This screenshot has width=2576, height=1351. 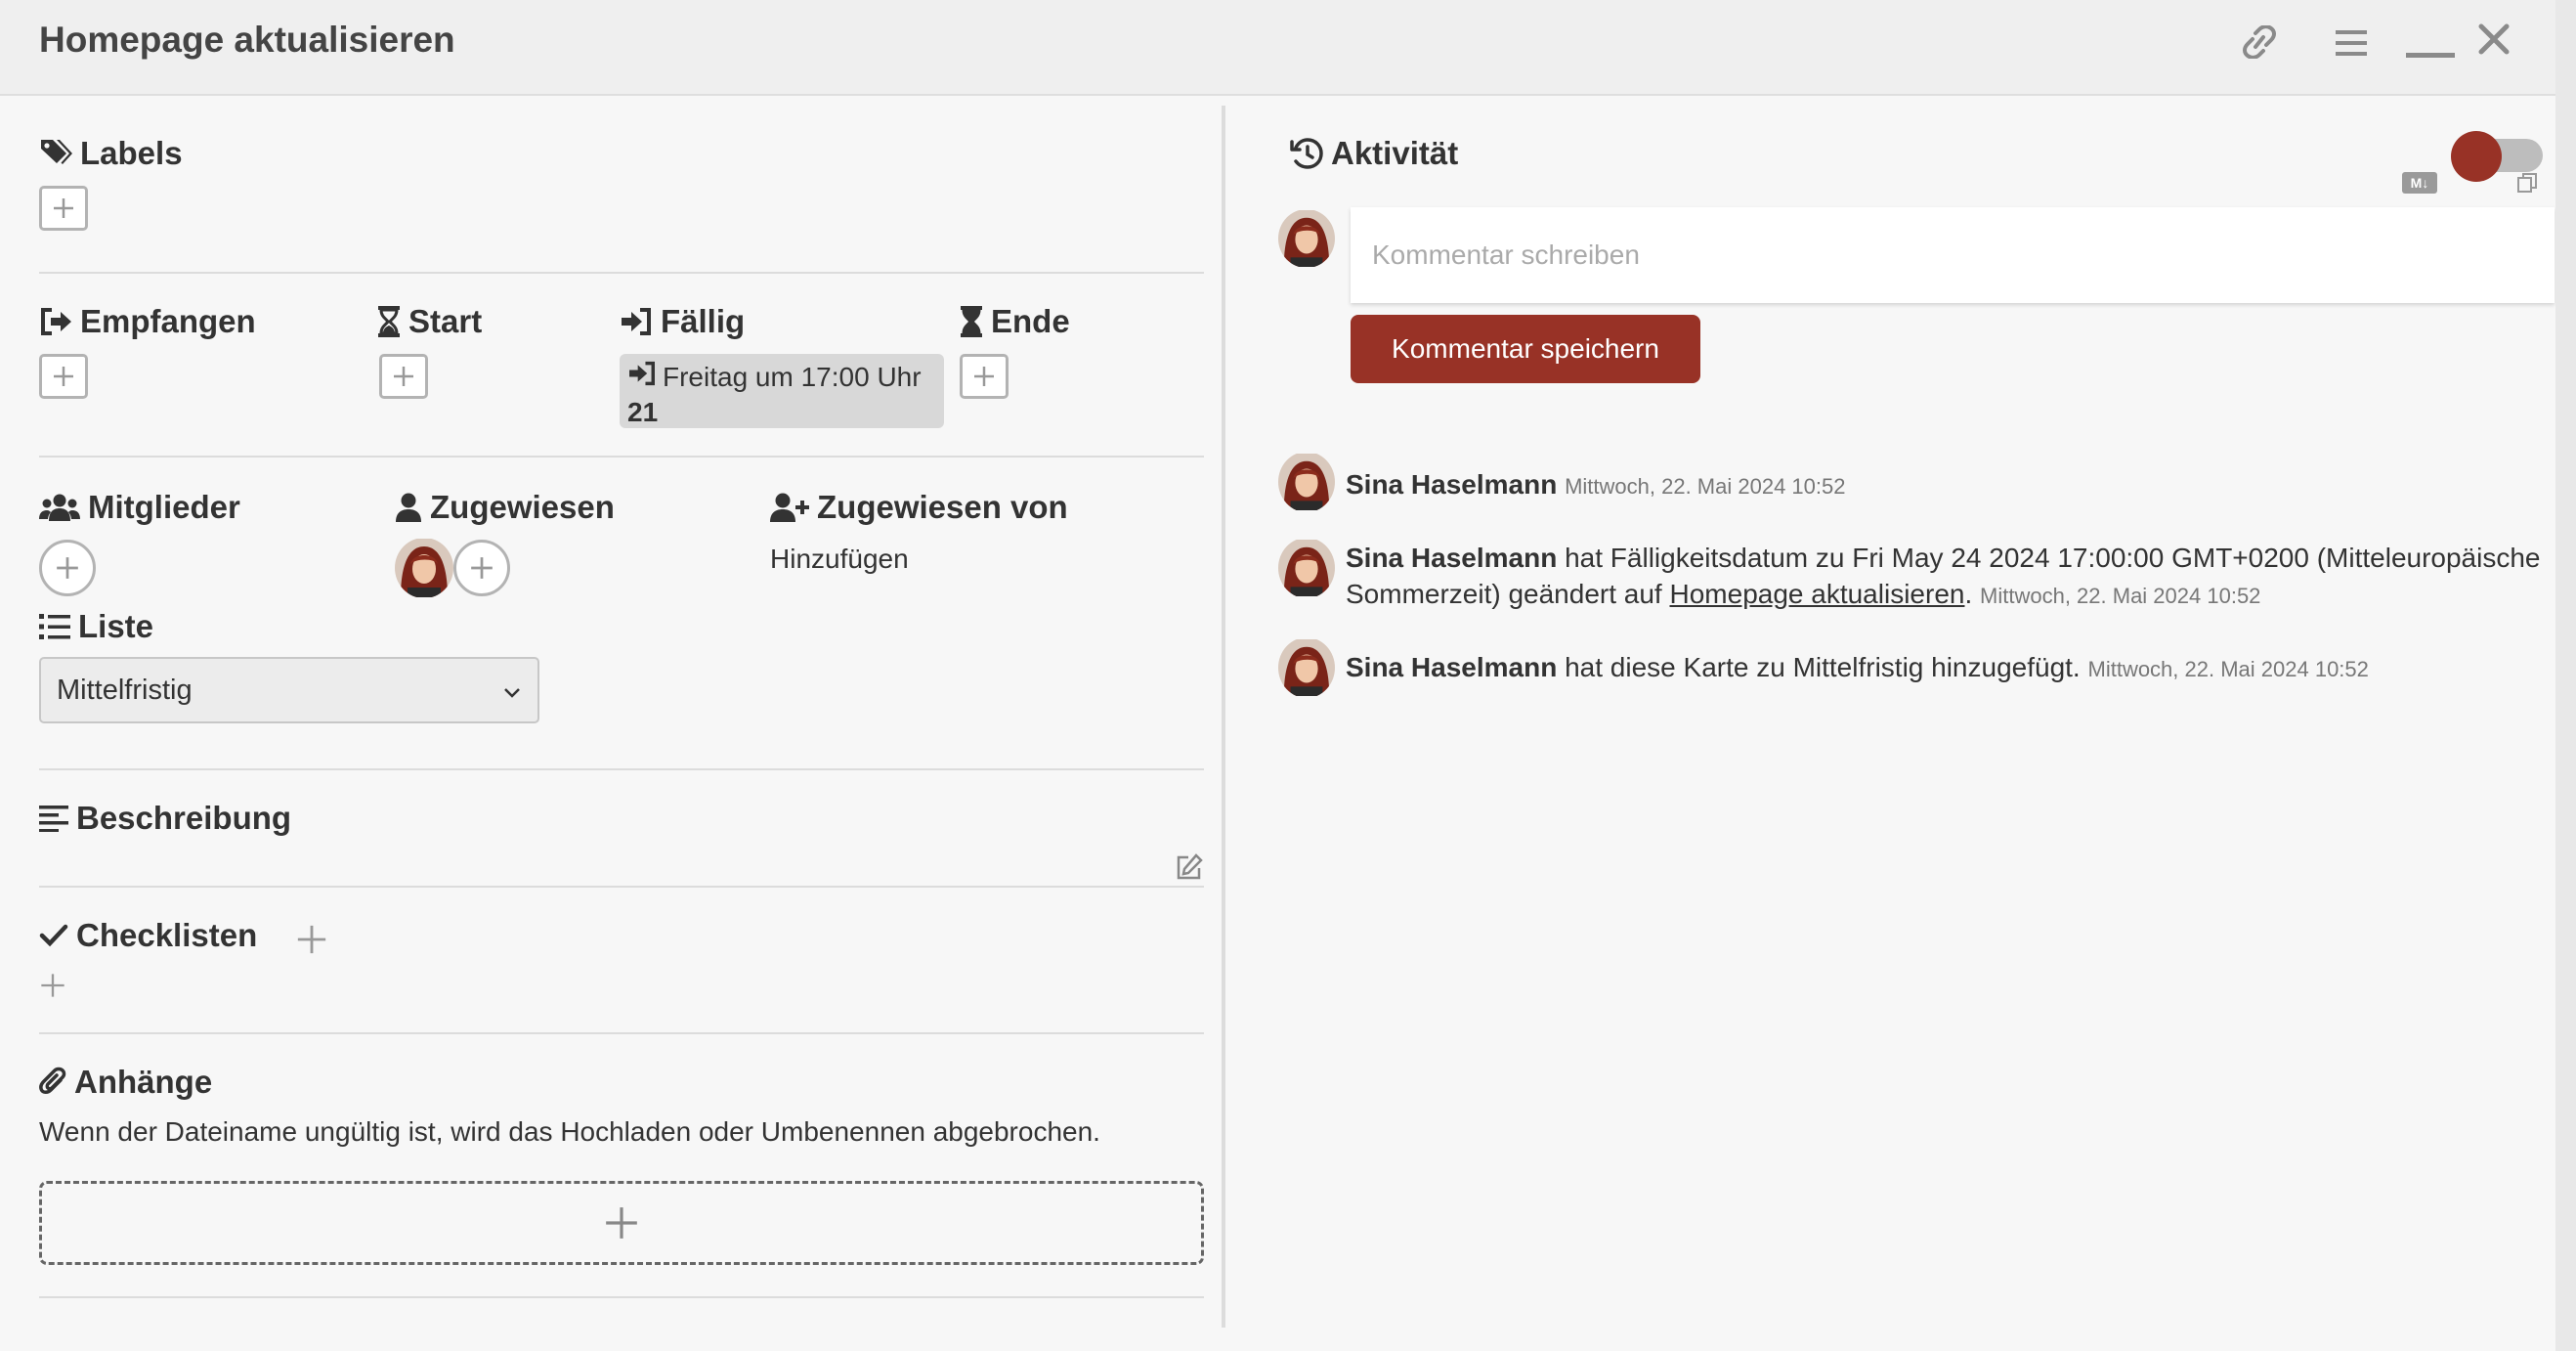 I want to click on copy-icon, so click(x=2527, y=185).